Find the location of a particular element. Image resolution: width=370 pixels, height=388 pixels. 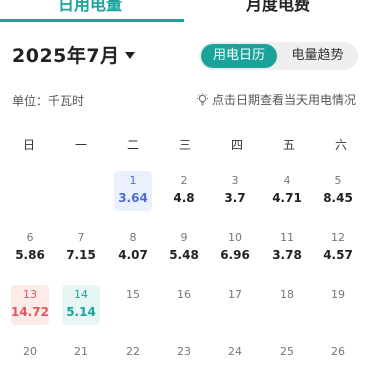

month-label: 2025年7月 is located at coordinates (66, 55).